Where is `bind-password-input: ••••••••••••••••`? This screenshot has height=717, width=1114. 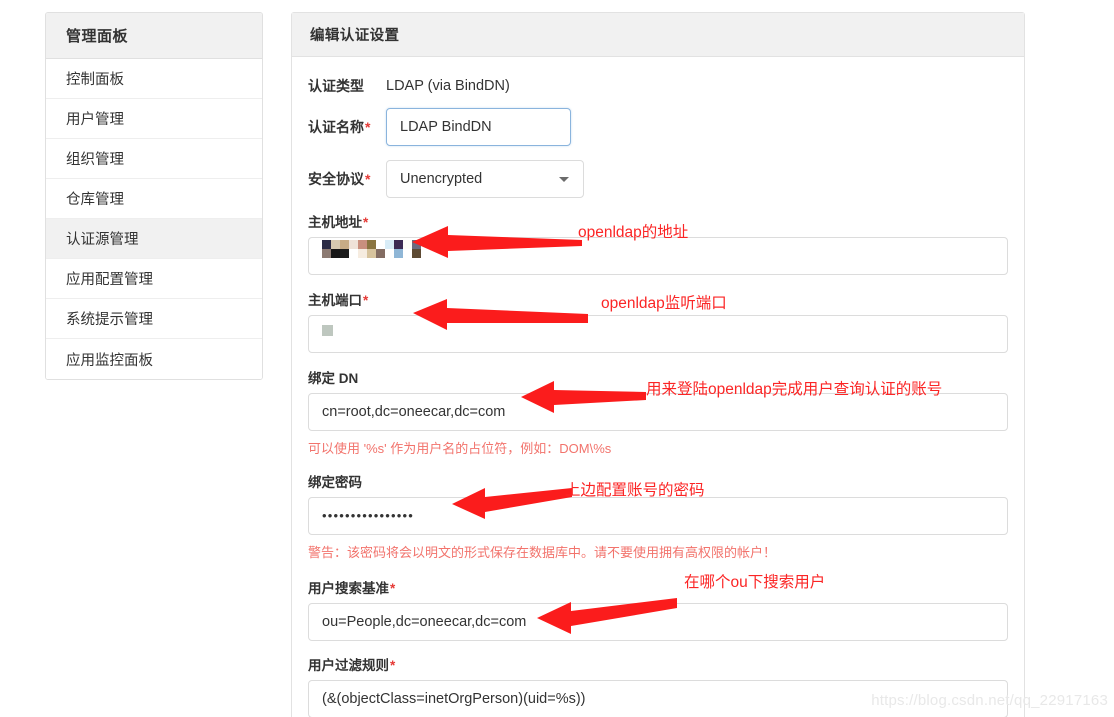 bind-password-input: •••••••••••••••• is located at coordinates (658, 516).